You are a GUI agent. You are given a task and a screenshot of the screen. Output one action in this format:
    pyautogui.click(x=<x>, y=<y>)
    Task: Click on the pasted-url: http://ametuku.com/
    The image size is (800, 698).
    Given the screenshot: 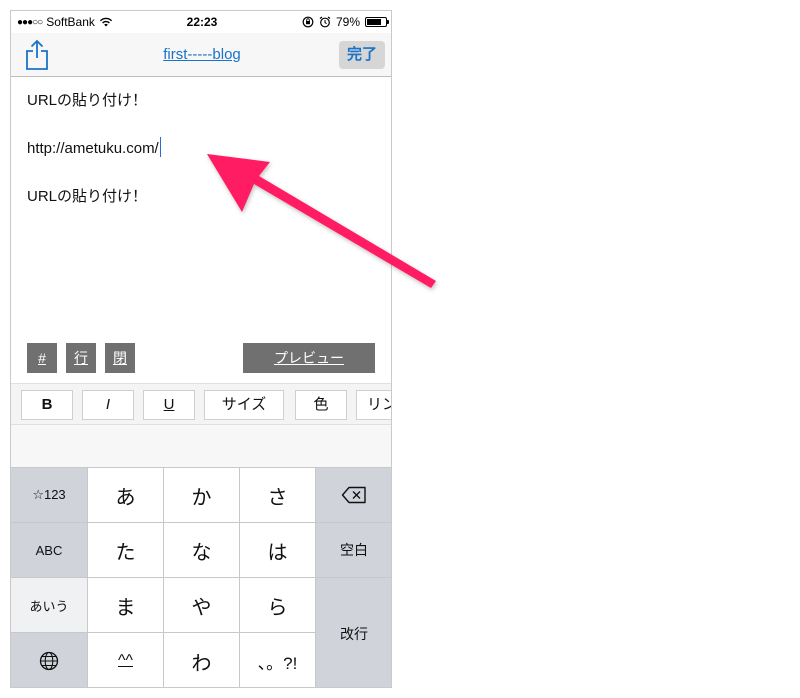 What is the action you would take?
    pyautogui.click(x=93, y=148)
    